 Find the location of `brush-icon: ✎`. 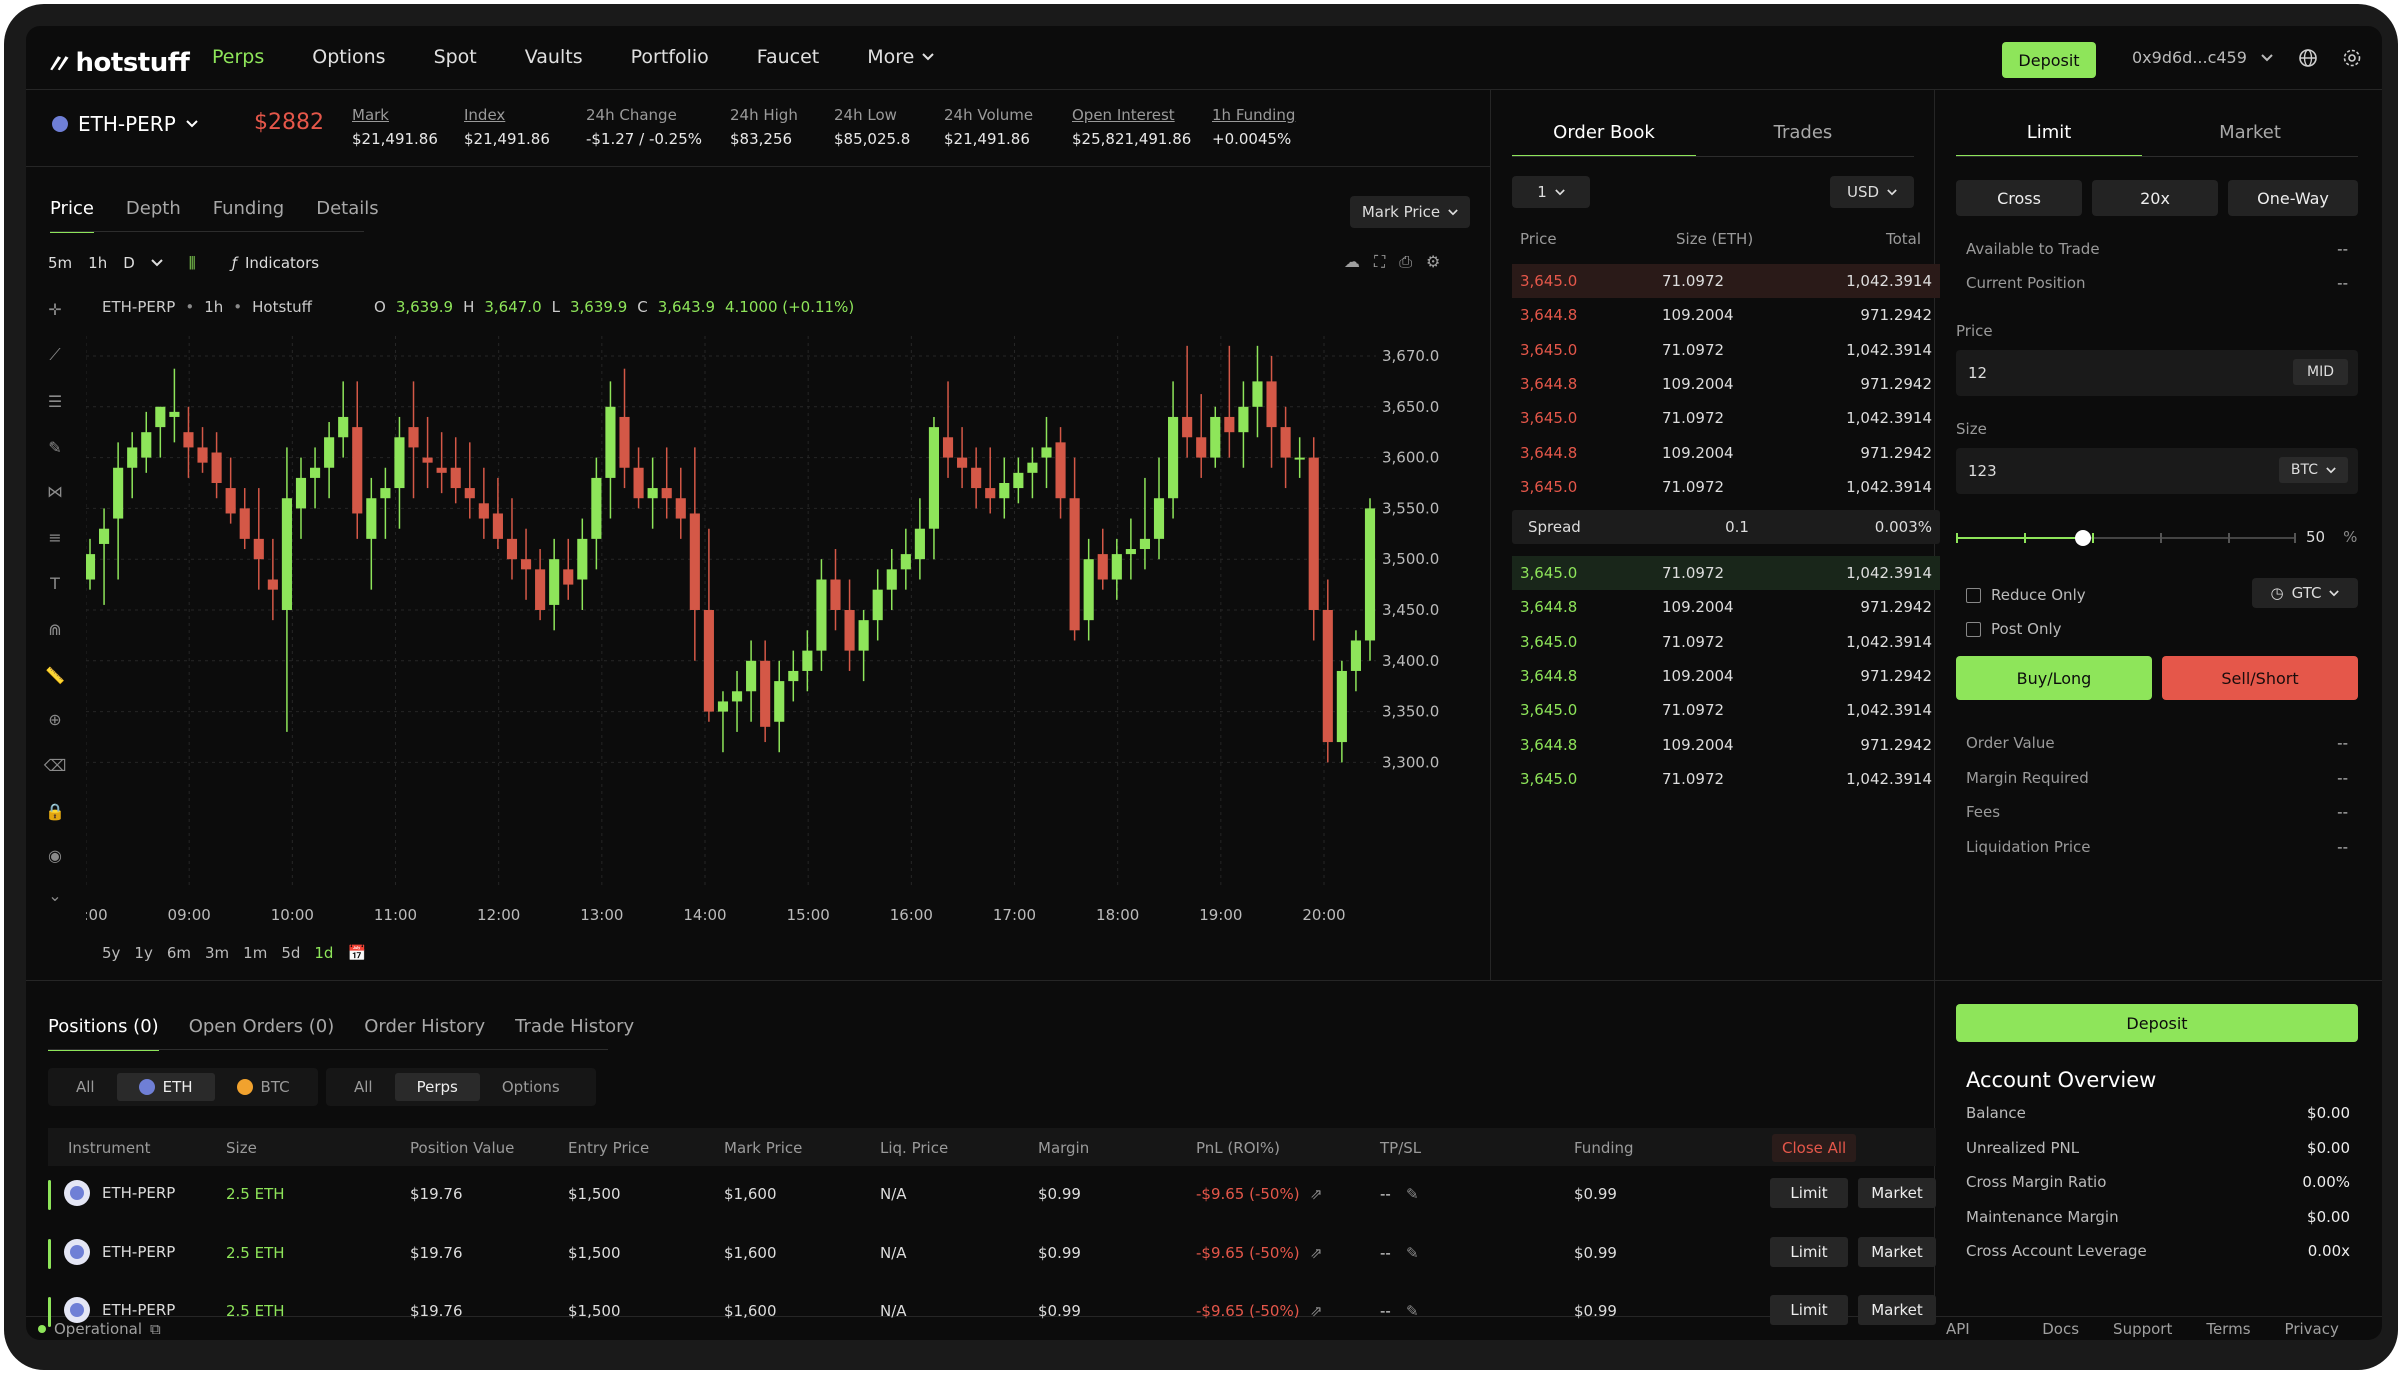

brush-icon: ✎ is located at coordinates (55, 447).